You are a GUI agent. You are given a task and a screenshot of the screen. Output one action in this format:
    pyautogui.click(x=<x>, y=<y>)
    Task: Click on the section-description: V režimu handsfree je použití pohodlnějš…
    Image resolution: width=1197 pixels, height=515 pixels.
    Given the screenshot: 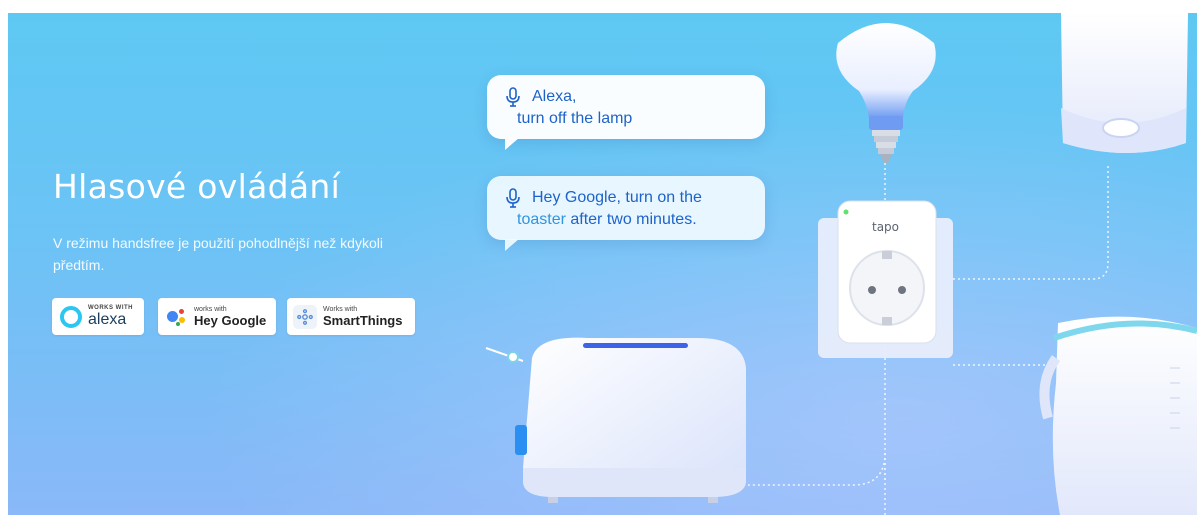 What is the action you would take?
    pyautogui.click(x=218, y=254)
    